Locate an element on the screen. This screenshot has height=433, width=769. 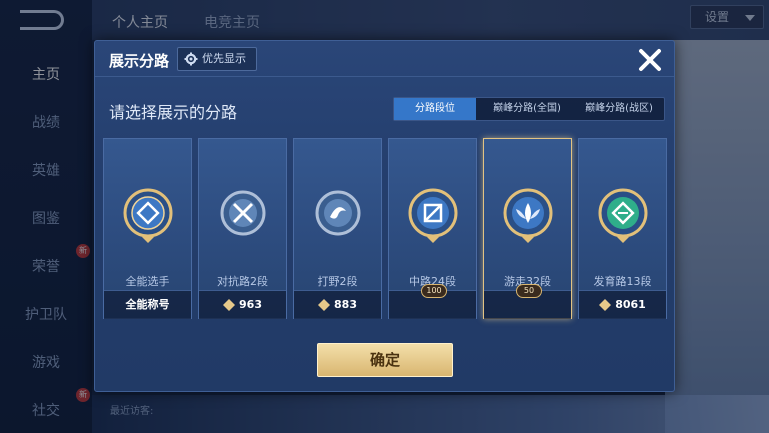
lane-footer: 883 is located at coordinates (337, 304).